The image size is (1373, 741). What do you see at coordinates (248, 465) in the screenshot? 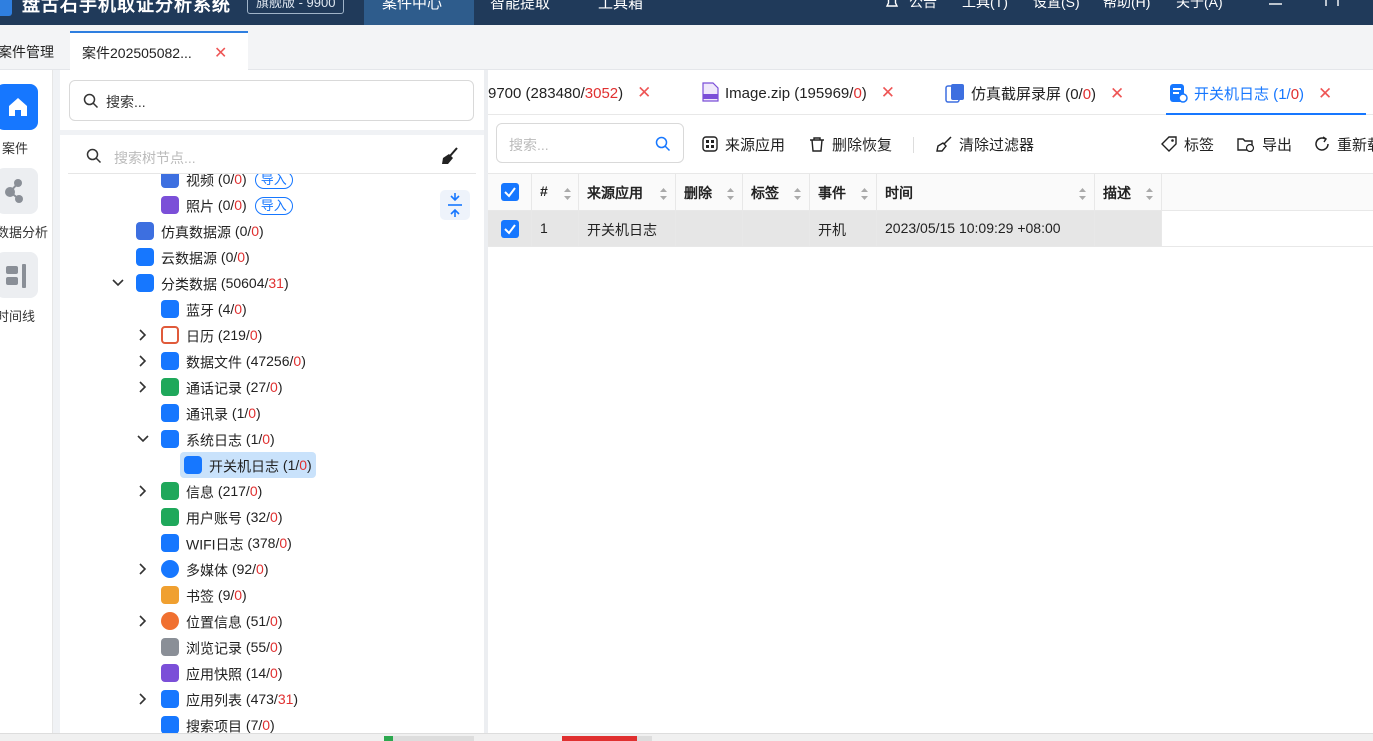
I see `tree-node-power-log: 开关机日志 (1/0)` at bounding box center [248, 465].